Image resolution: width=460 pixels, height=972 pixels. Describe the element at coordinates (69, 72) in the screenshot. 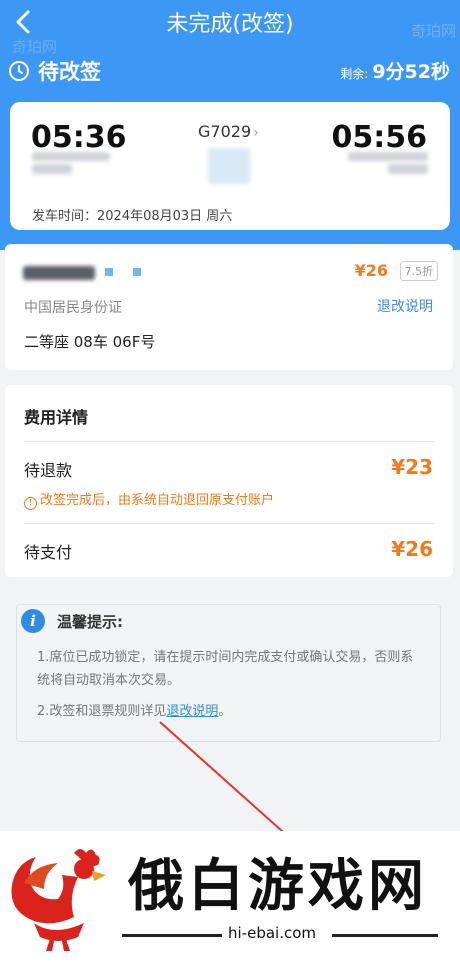

I see `order-status: 待改签` at that location.